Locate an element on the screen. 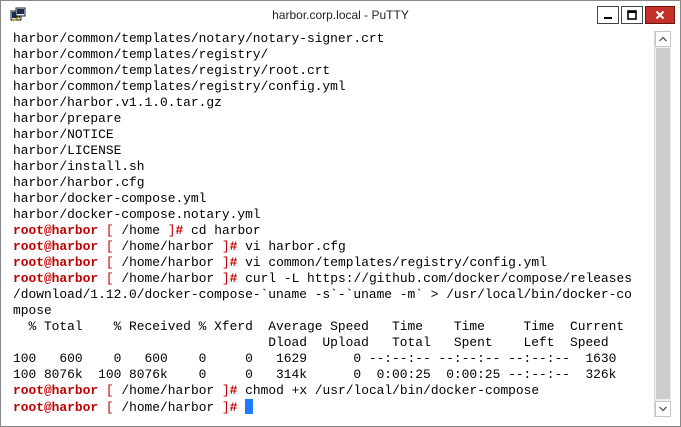  scrollbar-thumb is located at coordinates (663, 223).